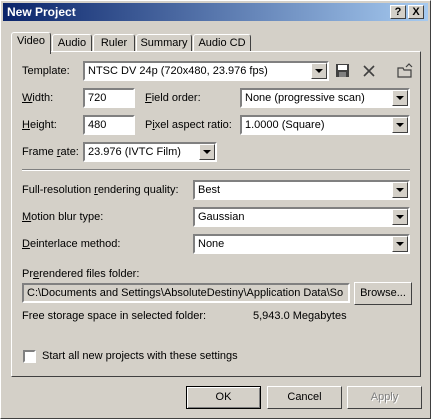  Describe the element at coordinates (100, 190) in the screenshot. I see `render-quality-label: Full-resolution rendering quality:` at that location.